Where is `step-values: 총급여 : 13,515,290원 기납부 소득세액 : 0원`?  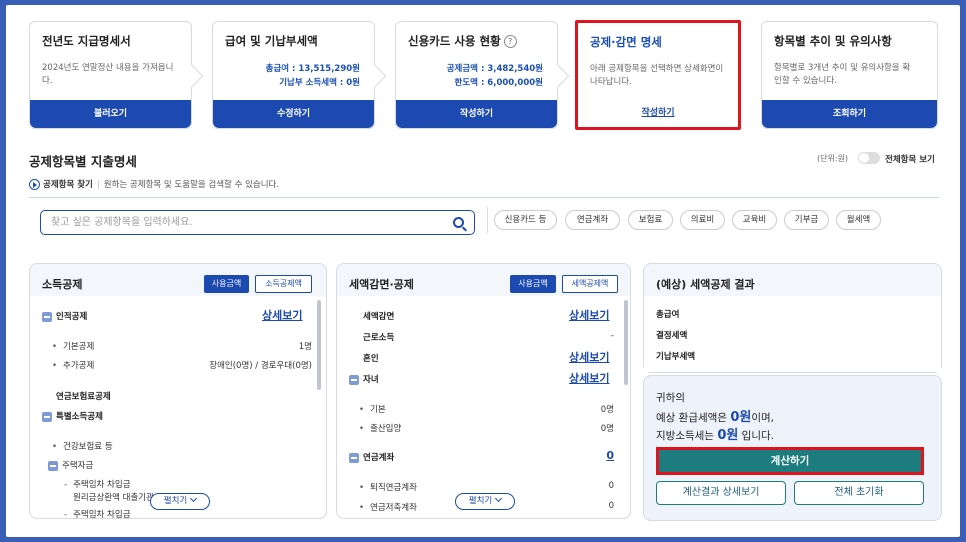
step-values: 총급여 : 13,515,290원 기납부 소득세액 : 0원 is located at coordinates (313, 76).